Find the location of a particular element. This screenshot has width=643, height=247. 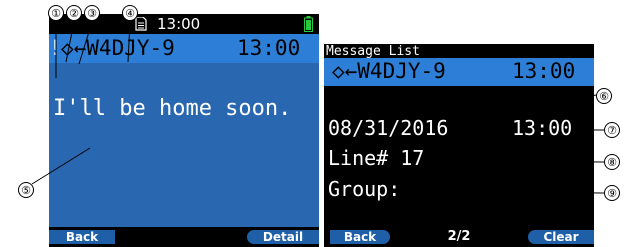

callout-1: ① is located at coordinates (56, 13).